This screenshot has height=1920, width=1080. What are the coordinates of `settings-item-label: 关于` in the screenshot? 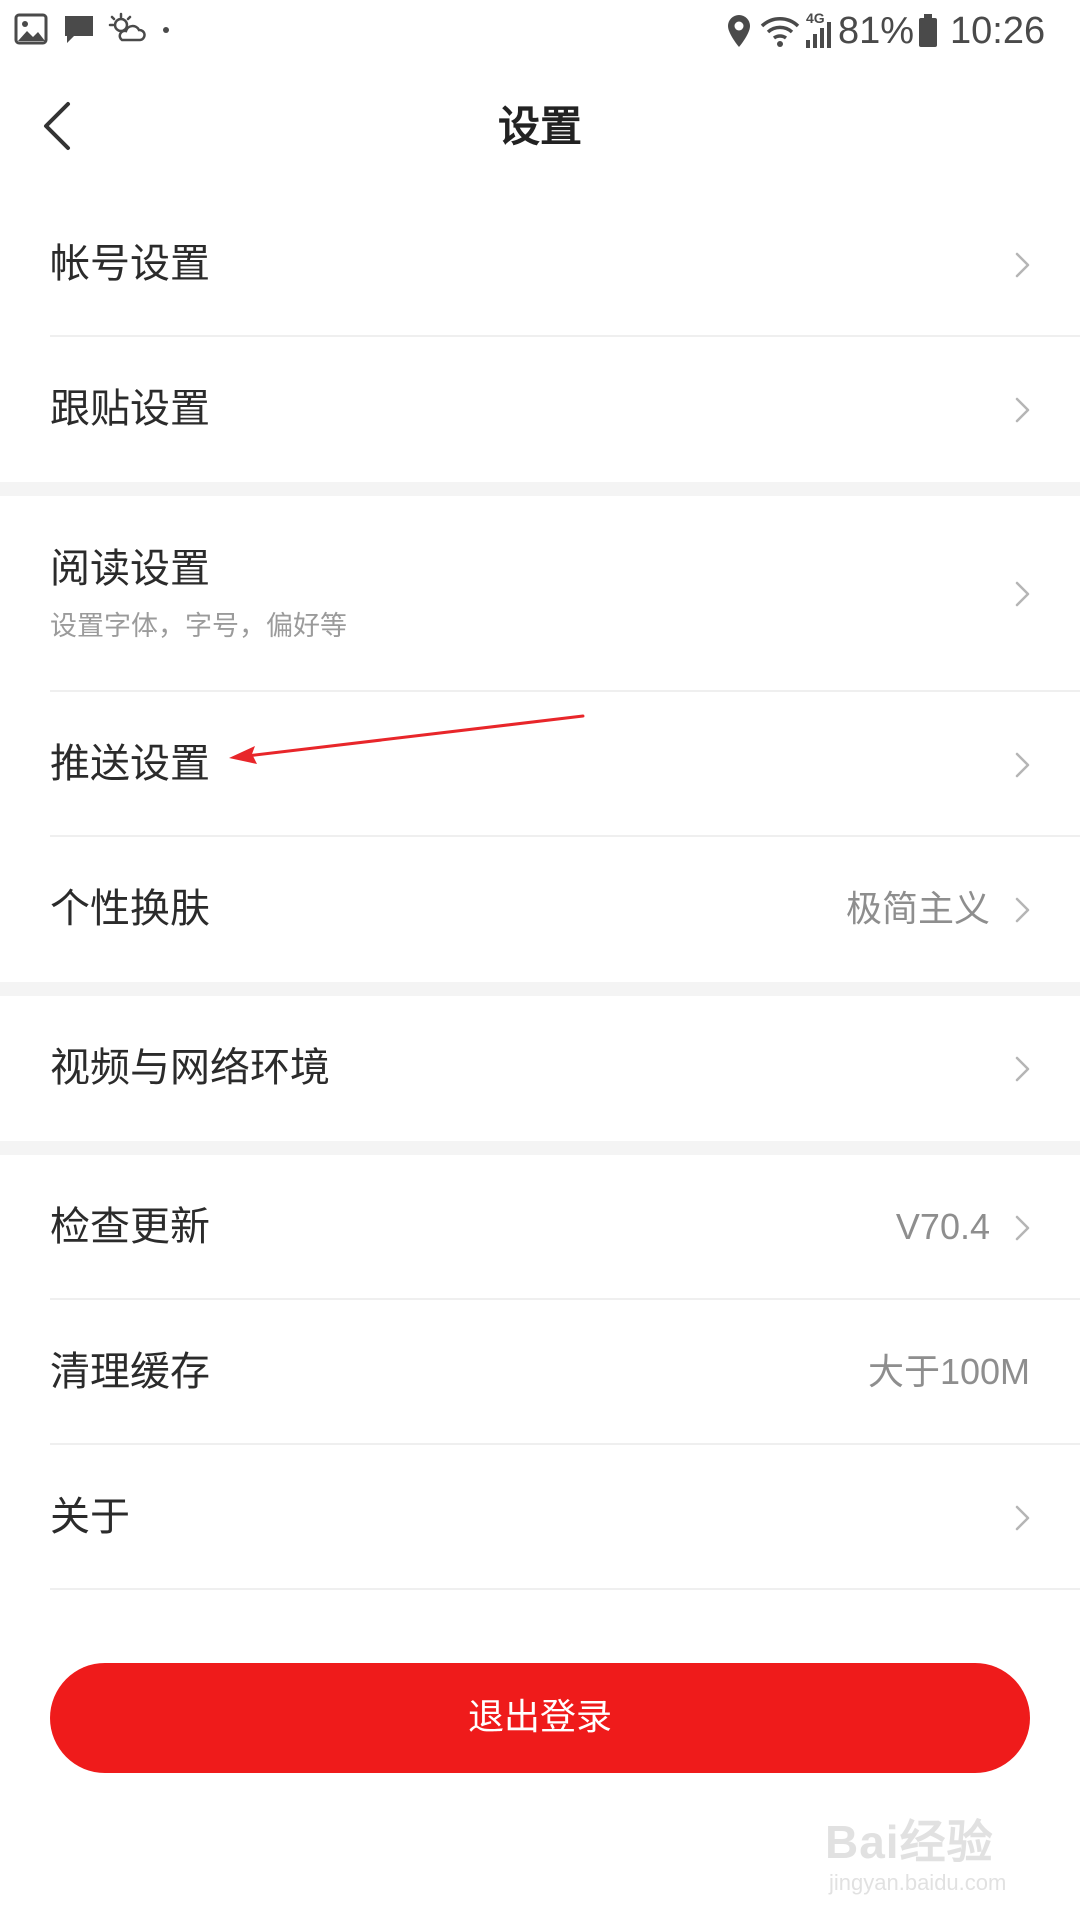 It's located at (90, 1517).